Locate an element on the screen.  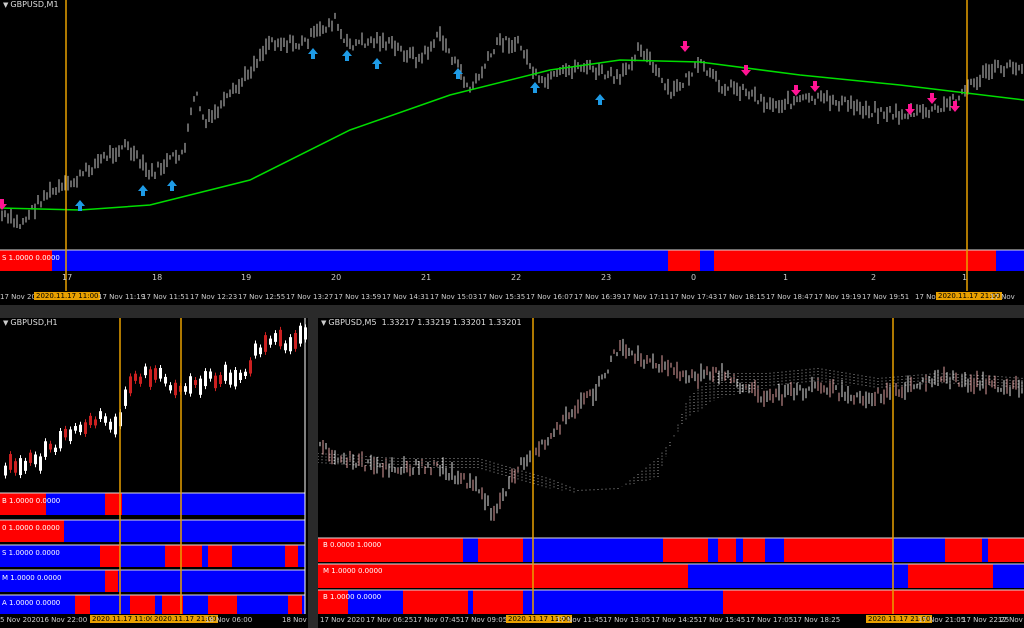
quote-values: 1.33217 1.33219 1.33201 1.33201 is located at coordinates (451, 322).